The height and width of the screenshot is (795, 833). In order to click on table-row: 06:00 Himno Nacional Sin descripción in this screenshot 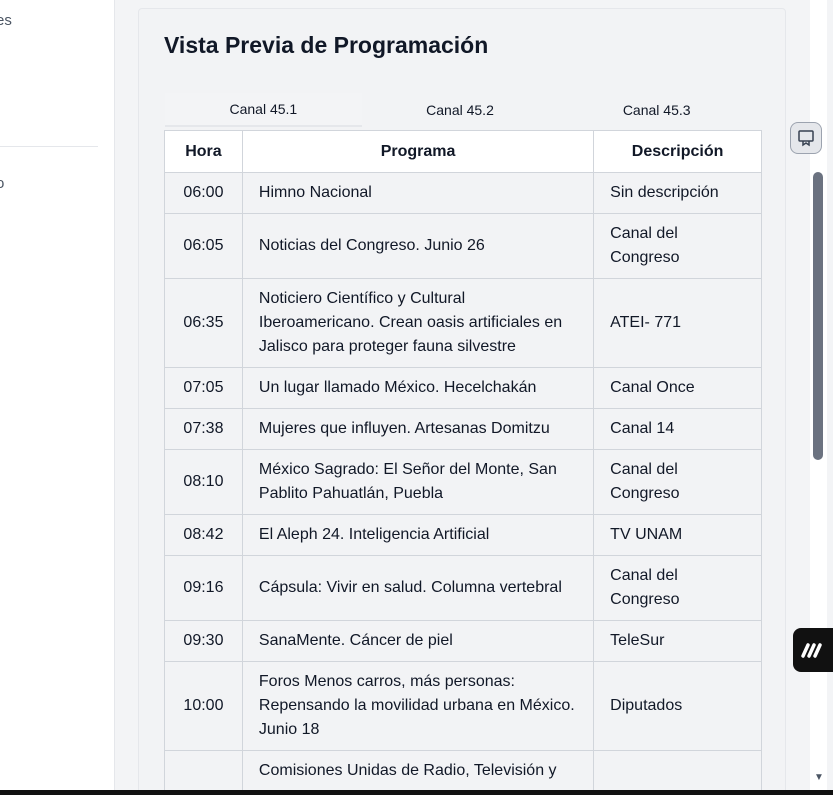, I will do `click(463, 193)`.